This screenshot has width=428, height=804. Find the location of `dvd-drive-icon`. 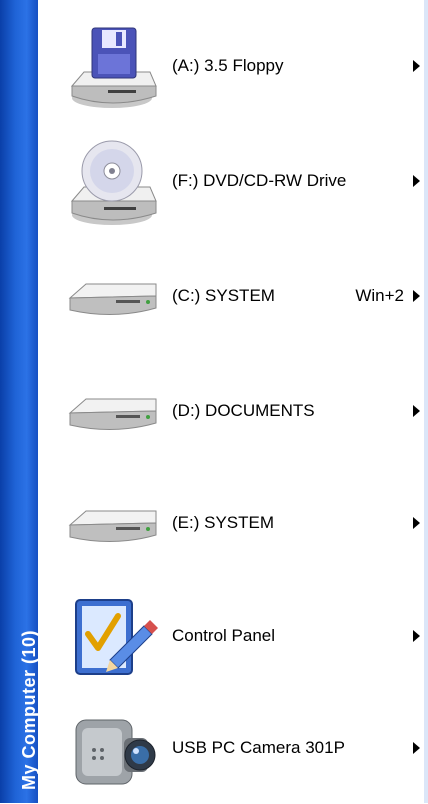

dvd-drive-icon is located at coordinates (112, 183).